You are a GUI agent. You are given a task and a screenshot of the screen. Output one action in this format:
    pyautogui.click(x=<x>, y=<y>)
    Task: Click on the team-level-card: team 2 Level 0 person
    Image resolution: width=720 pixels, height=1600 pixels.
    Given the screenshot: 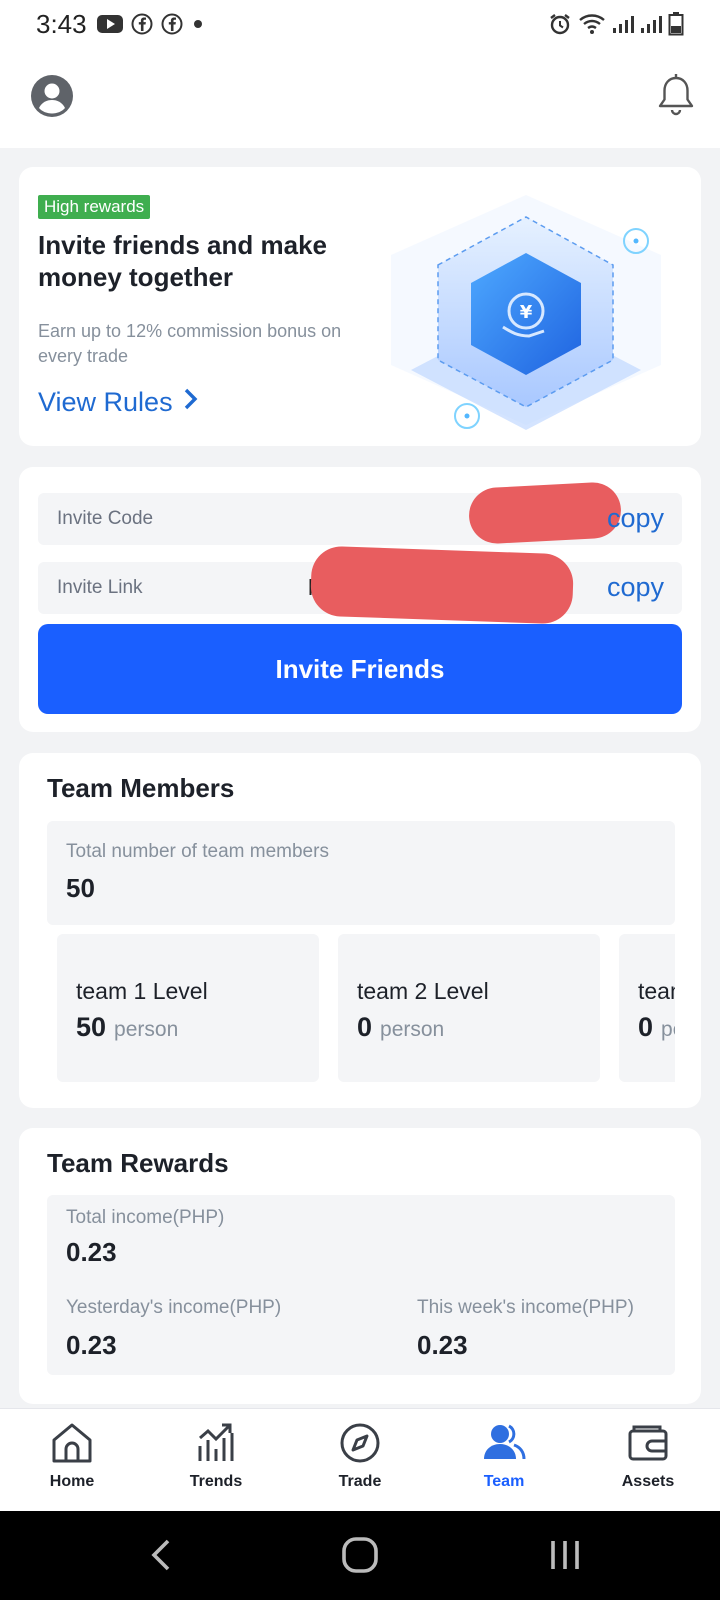 What is the action you would take?
    pyautogui.click(x=469, y=1008)
    